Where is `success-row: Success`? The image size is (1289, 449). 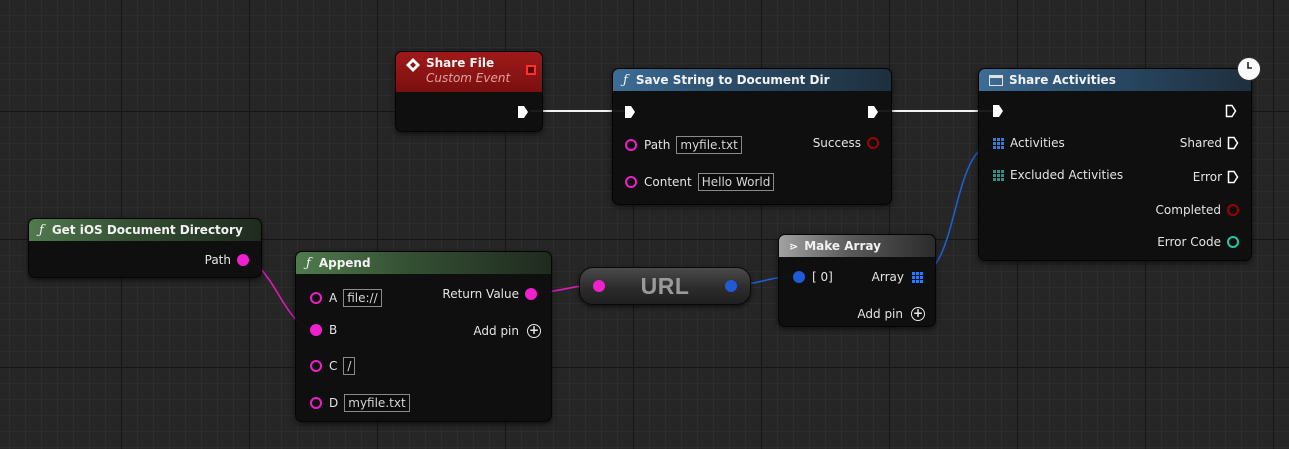
success-row: Success is located at coordinates (846, 143).